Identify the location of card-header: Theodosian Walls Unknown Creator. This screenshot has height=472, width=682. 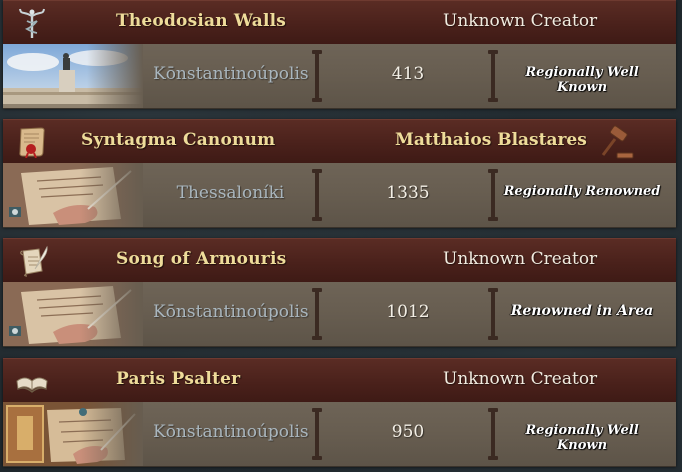
(339, 23).